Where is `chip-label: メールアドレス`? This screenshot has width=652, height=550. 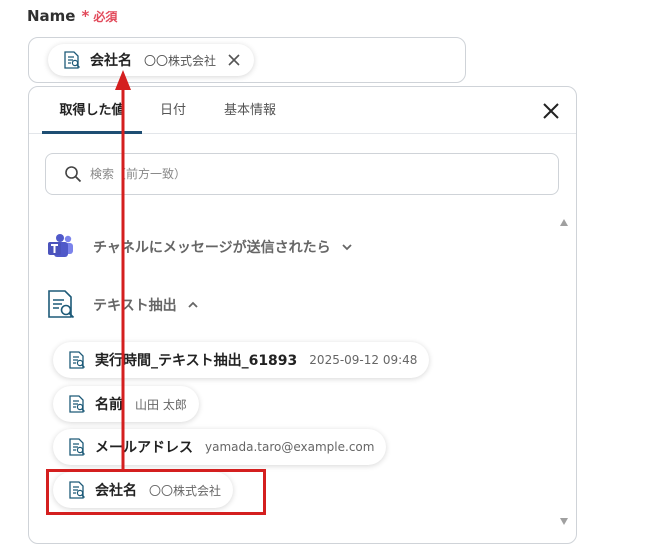 chip-label: メールアドレス is located at coordinates (144, 448).